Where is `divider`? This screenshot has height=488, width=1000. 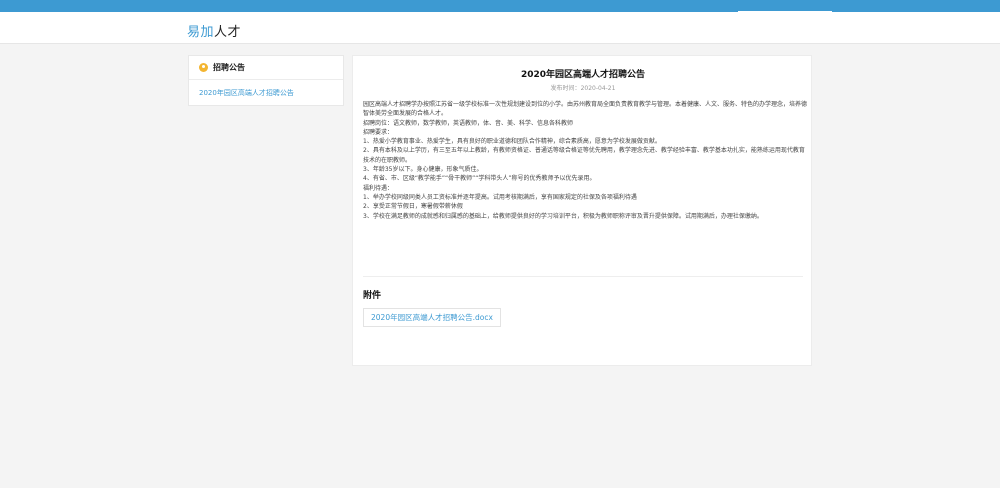
divider is located at coordinates (583, 276).